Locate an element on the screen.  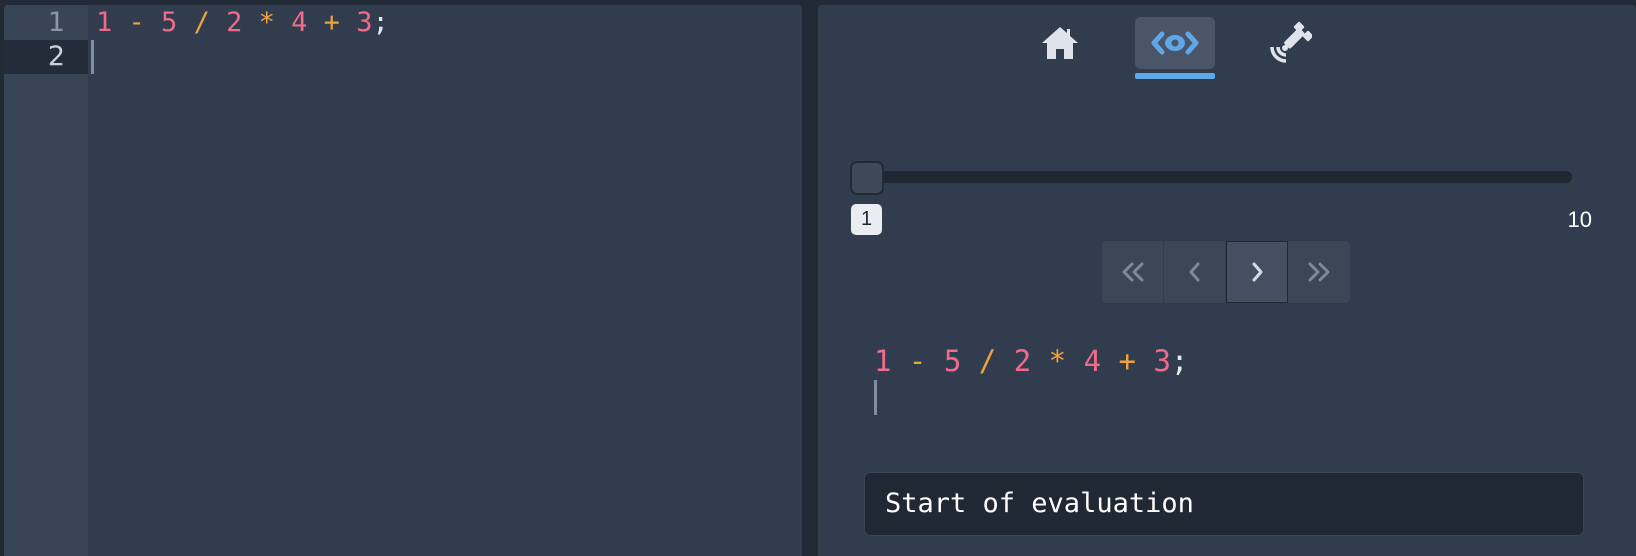
code-eye-icon is located at coordinates (1175, 43).